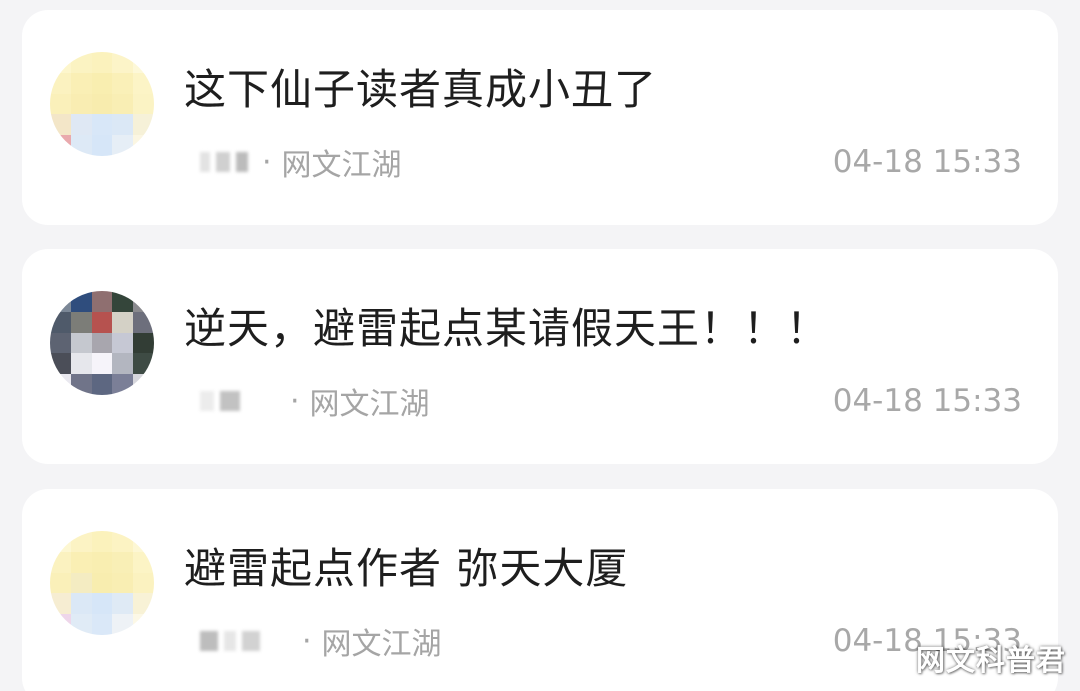 The width and height of the screenshot is (1080, 691). I want to click on post-title: 这下仙子读者真成小丑了, so click(420, 86).